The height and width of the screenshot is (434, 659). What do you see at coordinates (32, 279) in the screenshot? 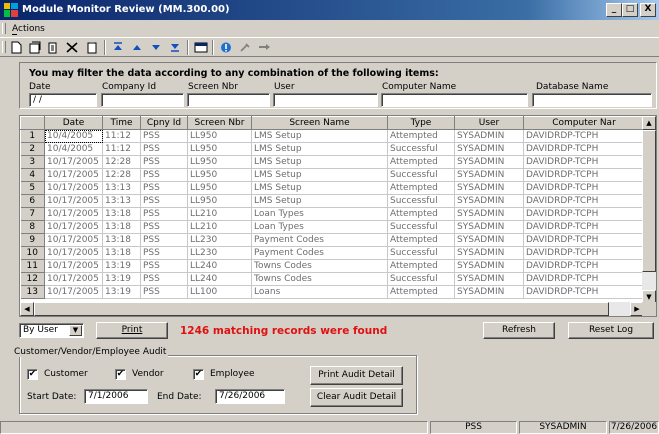
I see `row-number: 12` at bounding box center [32, 279].